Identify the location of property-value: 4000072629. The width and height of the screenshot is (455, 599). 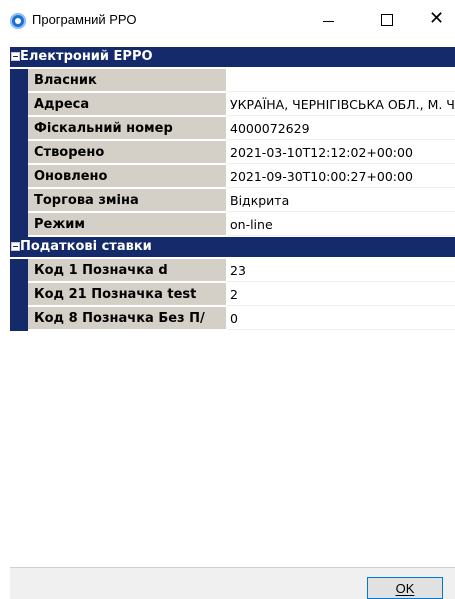
(341, 128).